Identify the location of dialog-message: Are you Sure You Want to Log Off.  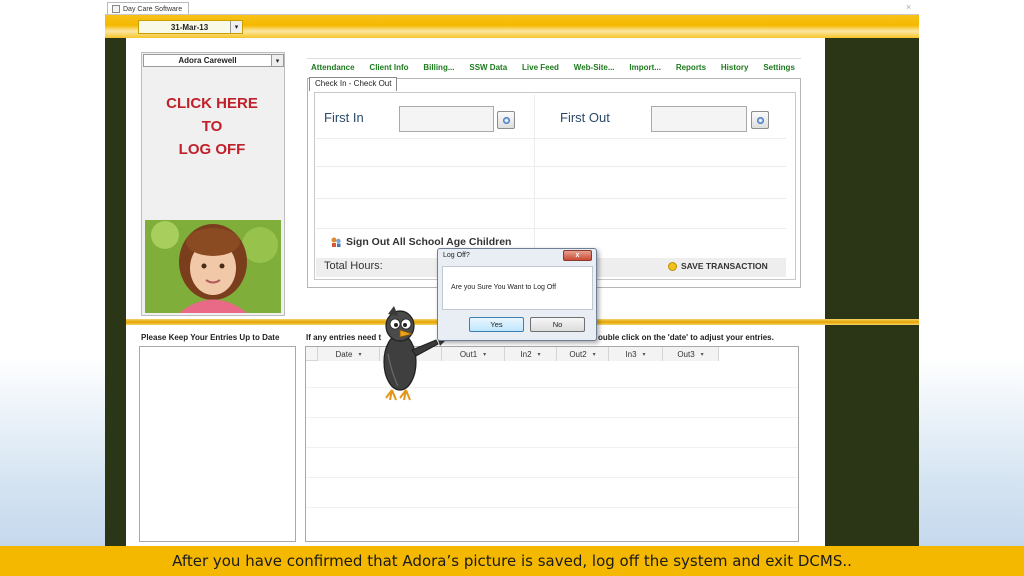
(504, 287).